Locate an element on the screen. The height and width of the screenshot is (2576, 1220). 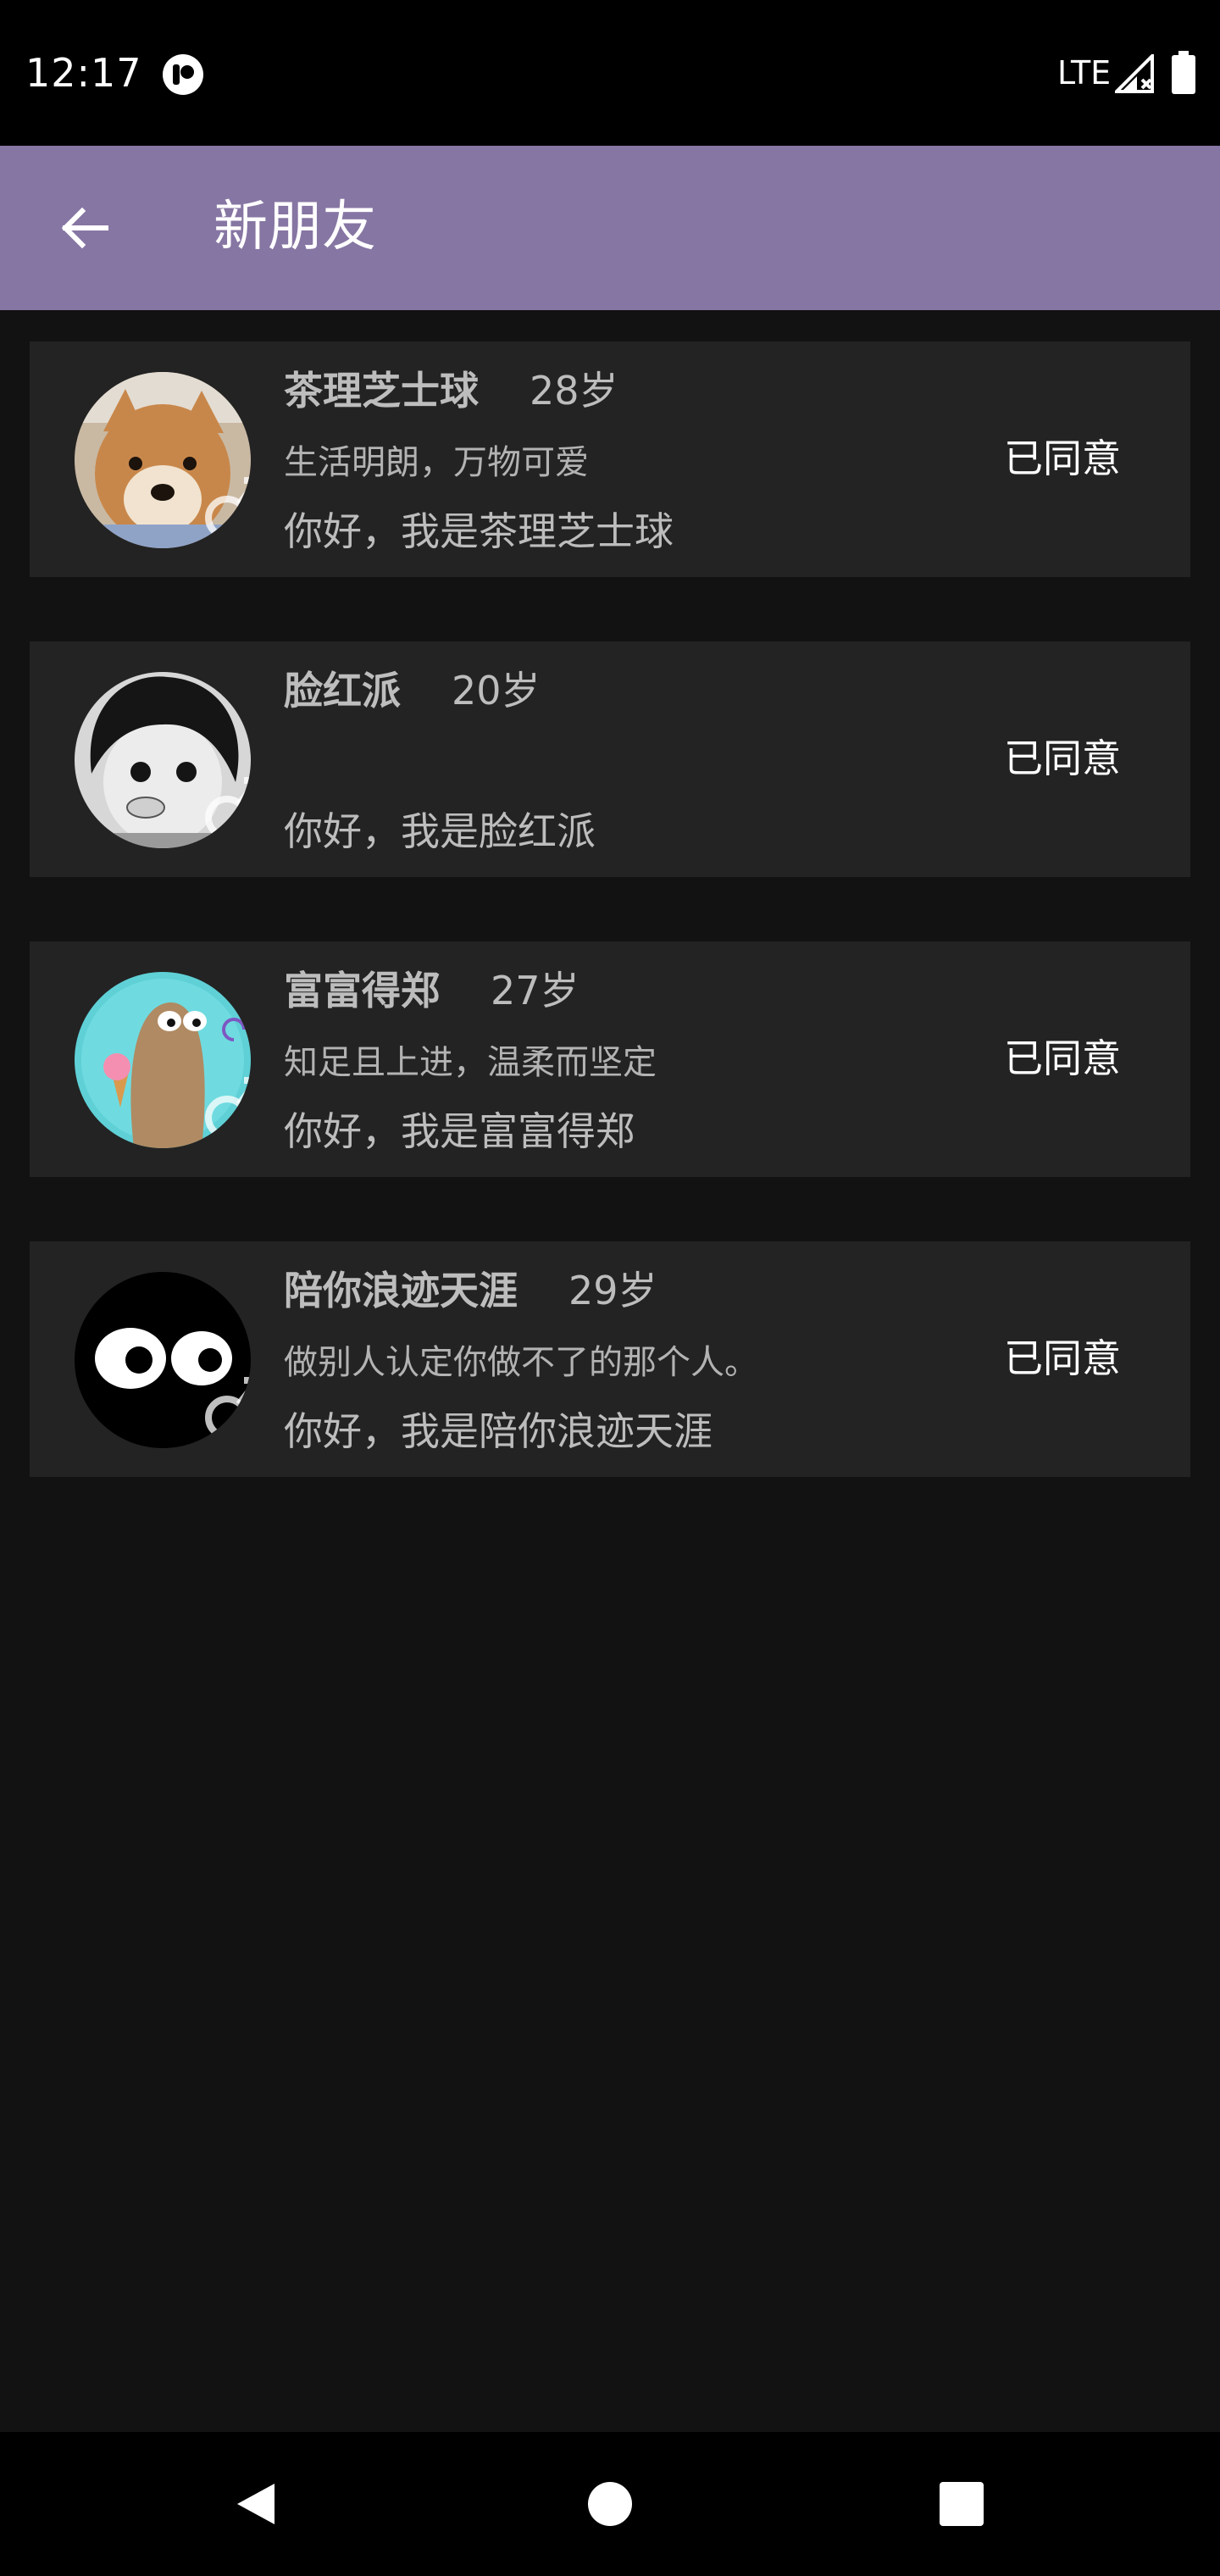
friend-age: 29岁 is located at coordinates (612, 1290).